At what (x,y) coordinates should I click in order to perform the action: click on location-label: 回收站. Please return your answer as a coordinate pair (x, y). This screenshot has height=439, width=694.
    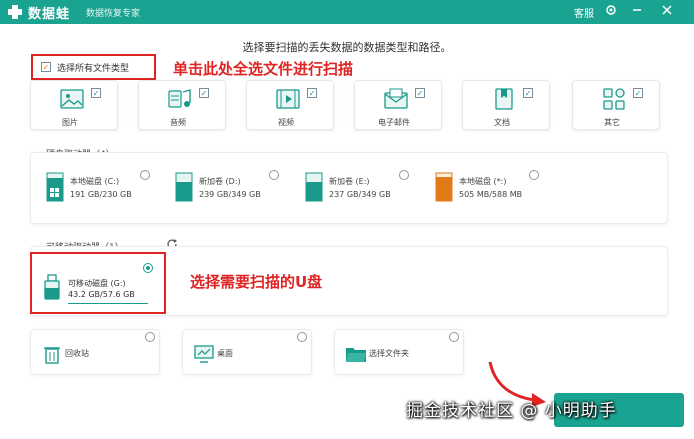
    Looking at the image, I should click on (77, 353).